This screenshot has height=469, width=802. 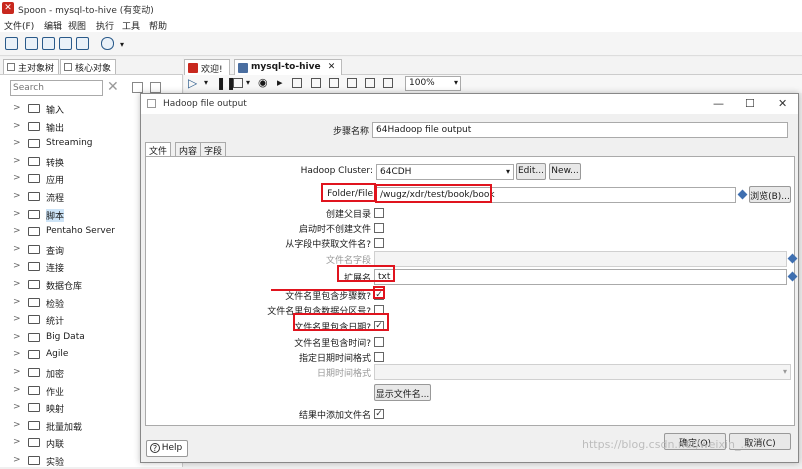 I want to click on tree-item-label: 作业, so click(x=55, y=392).